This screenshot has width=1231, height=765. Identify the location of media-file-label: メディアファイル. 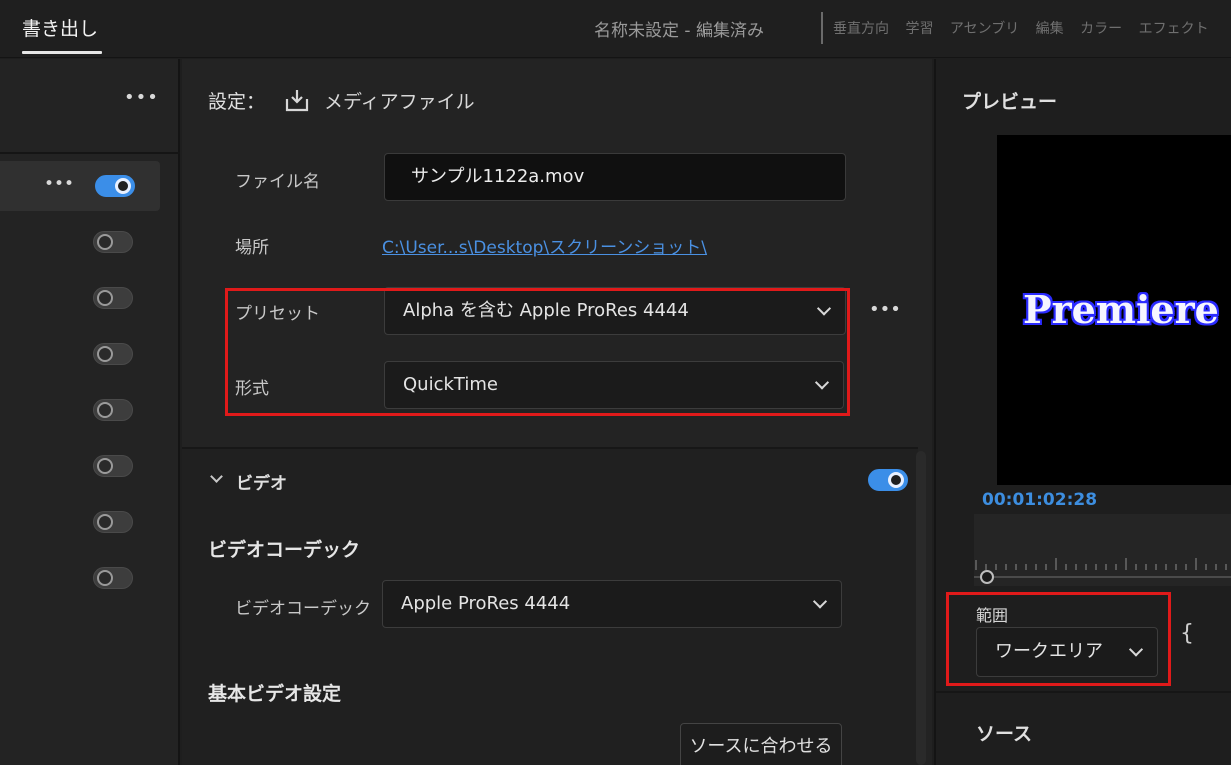
(399, 102).